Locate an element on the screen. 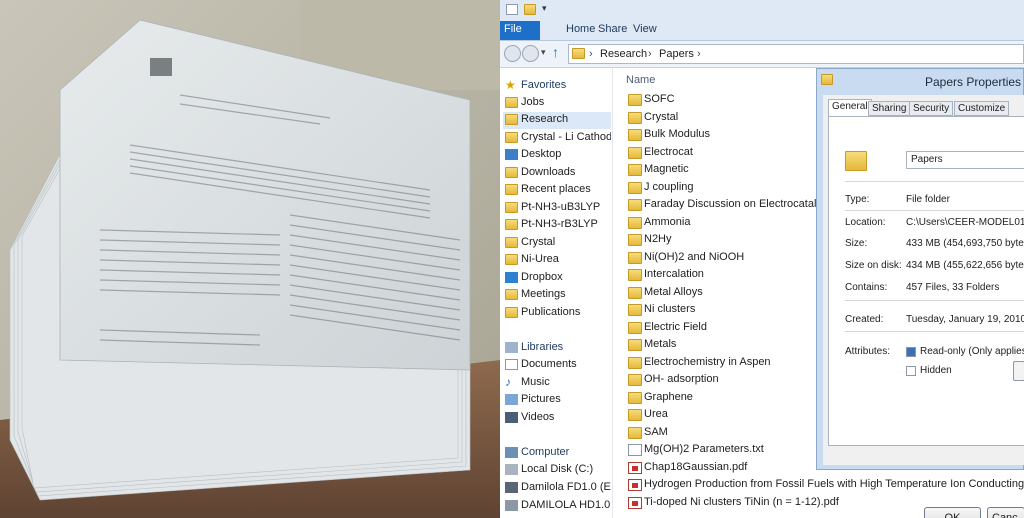  tab-customize: Customize is located at coordinates (982, 108).